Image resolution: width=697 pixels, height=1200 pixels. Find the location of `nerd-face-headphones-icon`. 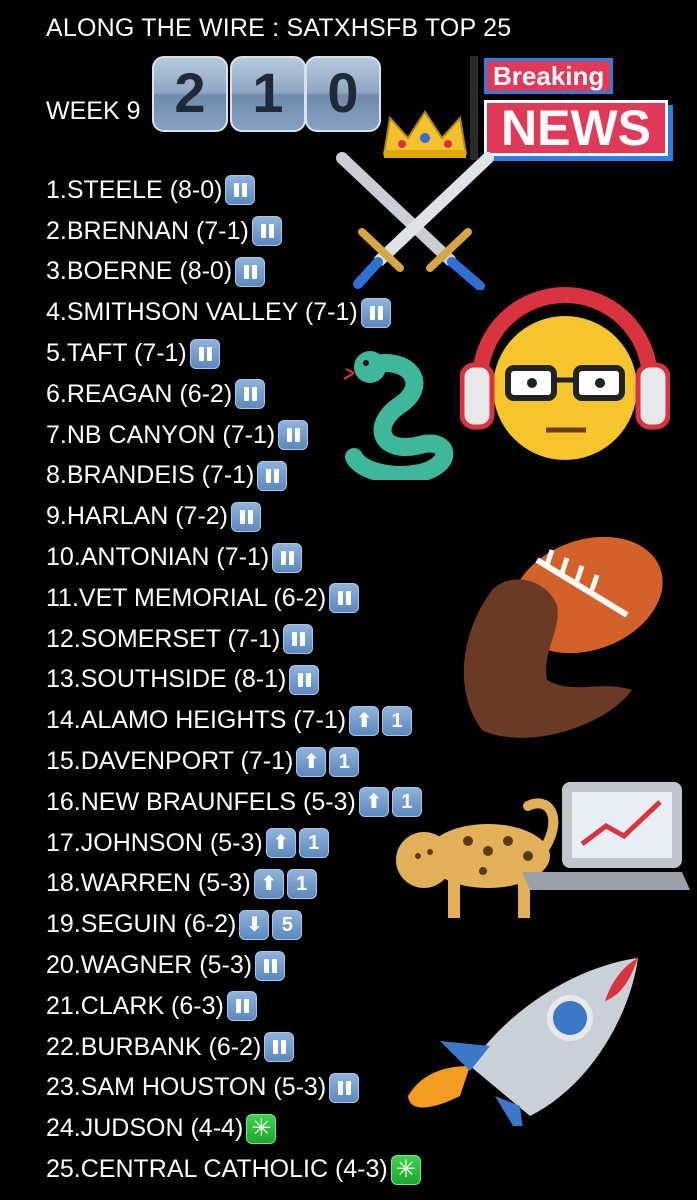

nerd-face-headphones-icon is located at coordinates (565, 373).